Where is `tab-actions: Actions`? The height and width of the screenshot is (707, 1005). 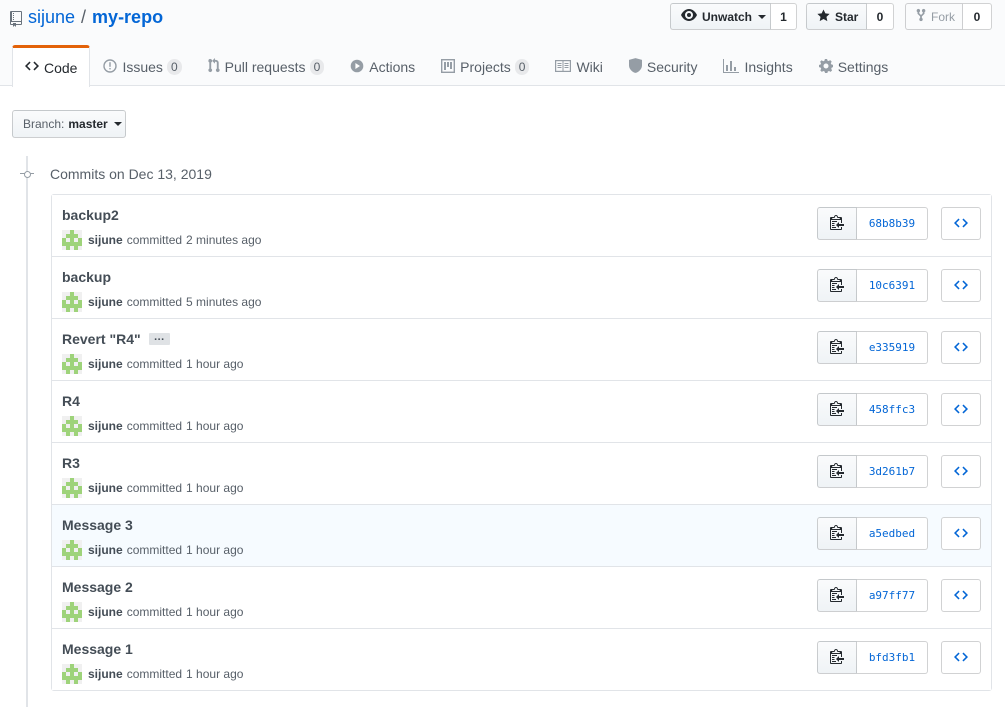
tab-actions: Actions is located at coordinates (382, 65).